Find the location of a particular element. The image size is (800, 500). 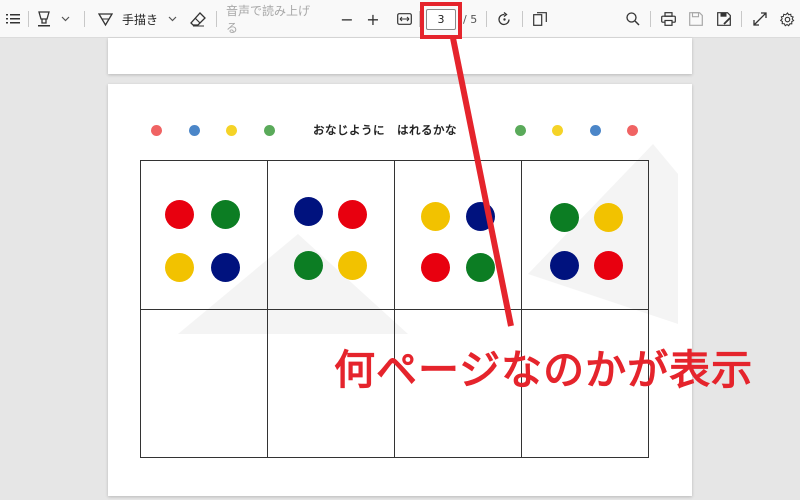

annotation-caption: 何ページなのかが表示 is located at coordinates (544, 370).